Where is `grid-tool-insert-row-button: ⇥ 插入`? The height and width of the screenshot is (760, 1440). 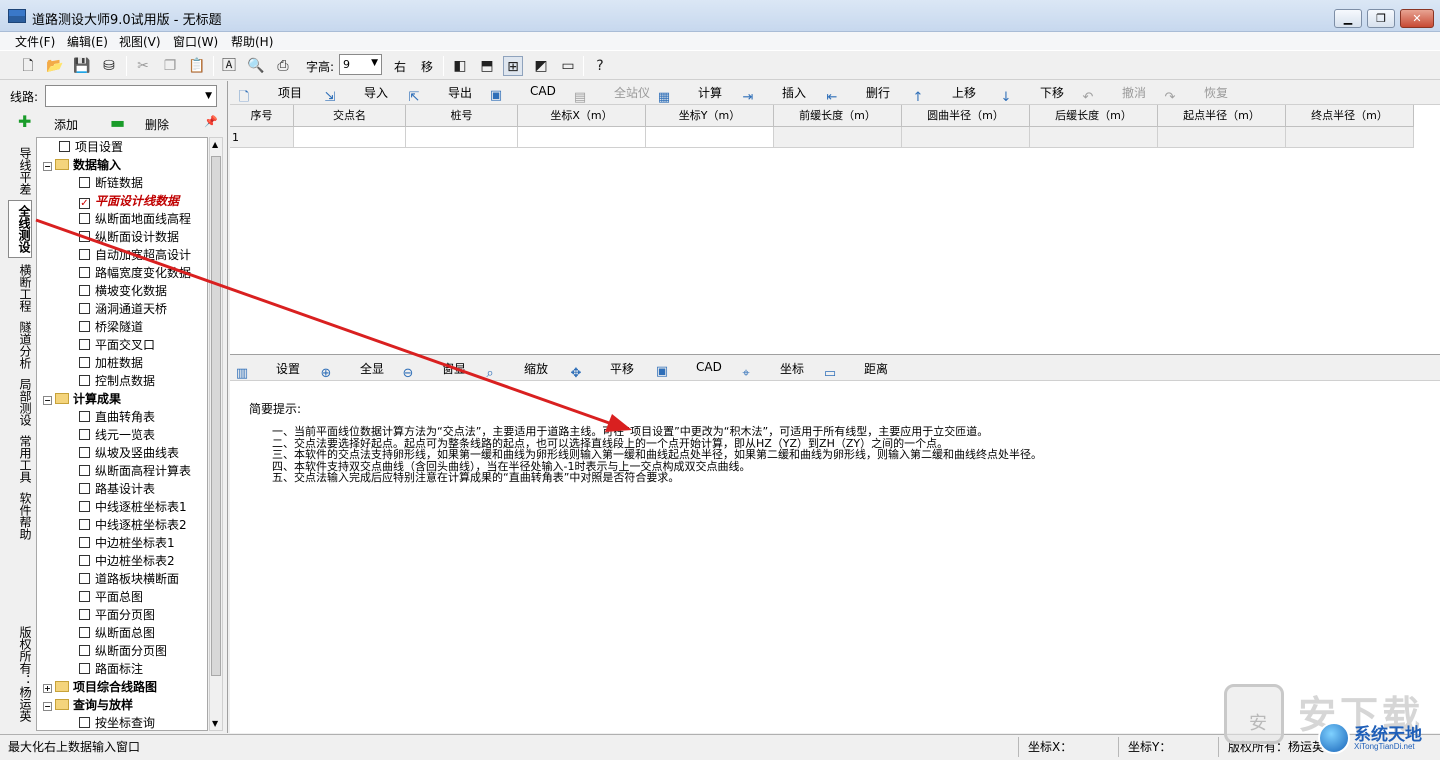 grid-tool-insert-row-button: ⇥ 插入 is located at coordinates (773, 95).